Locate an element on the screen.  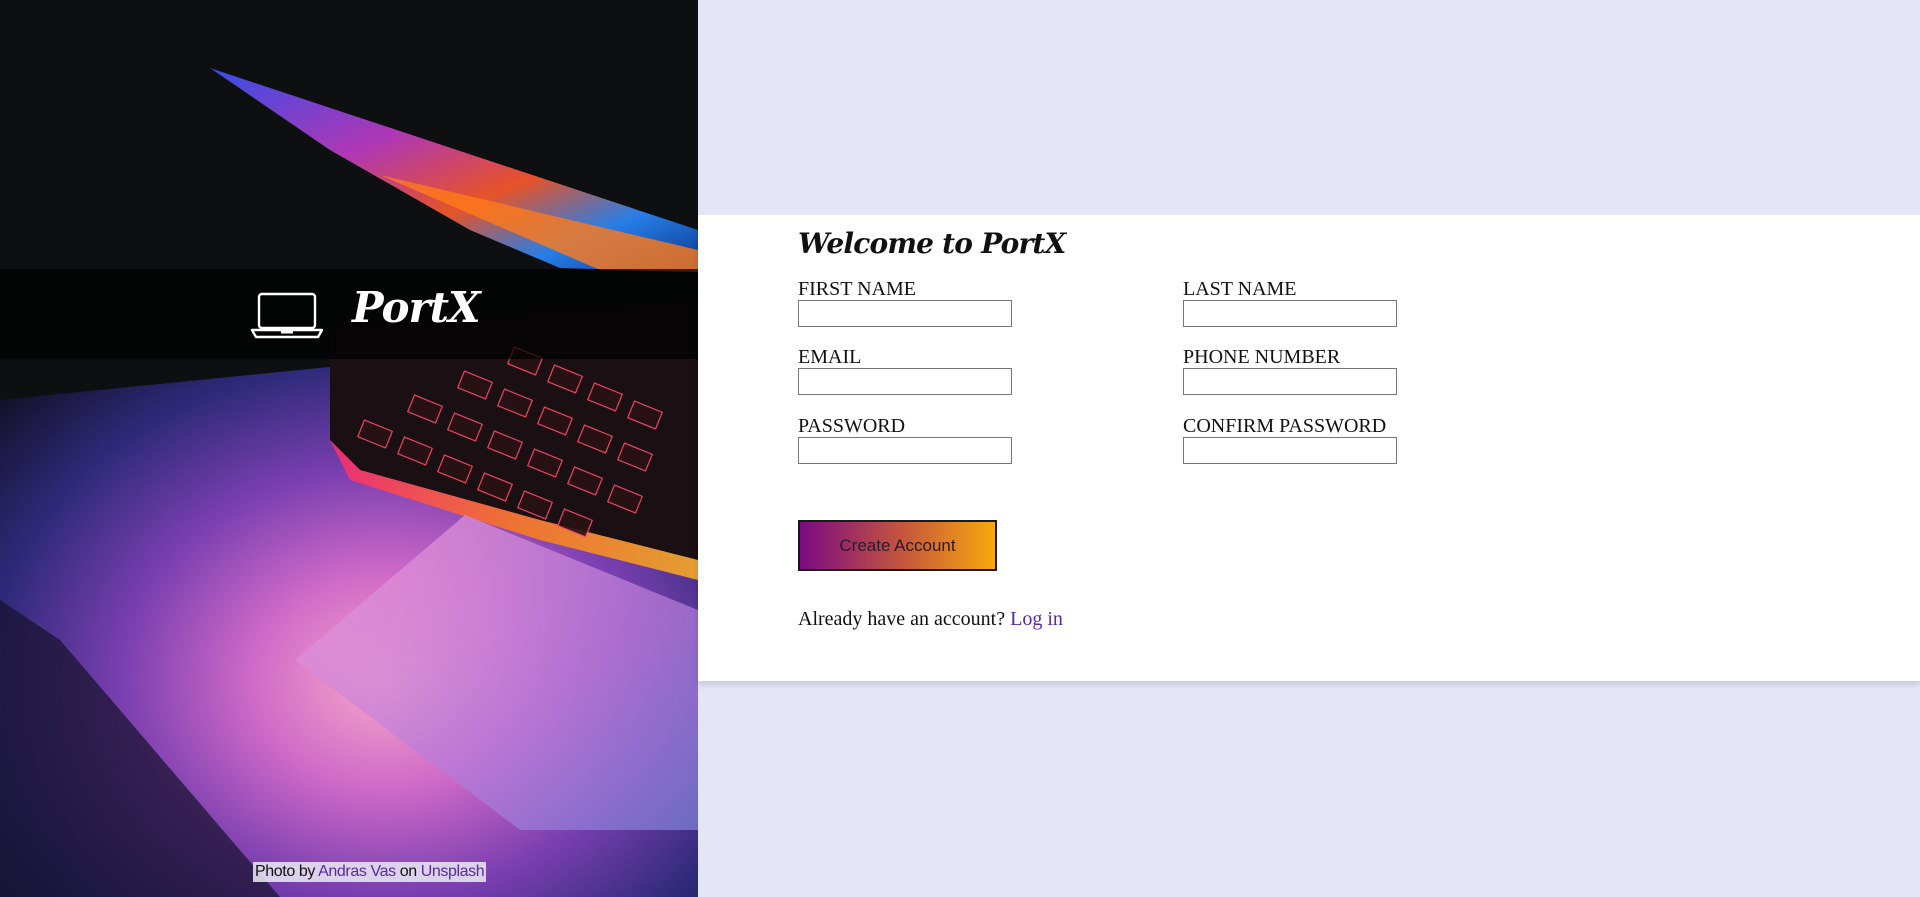
brand-name: PortX is located at coordinates (416, 307).